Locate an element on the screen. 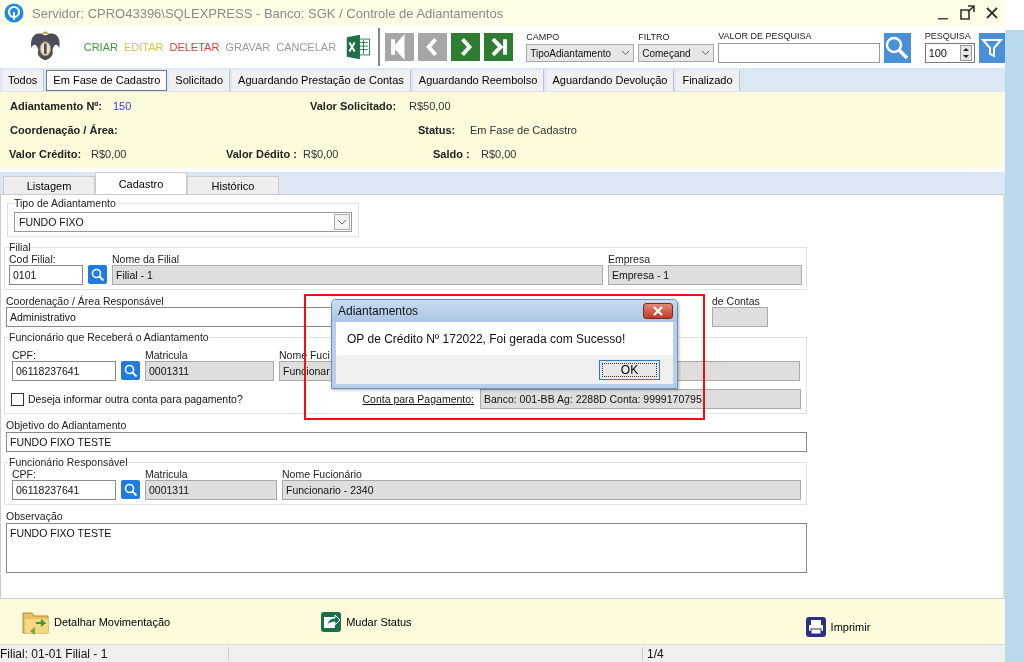  field-dropdown: TipoAdiantamento is located at coordinates (580, 53).